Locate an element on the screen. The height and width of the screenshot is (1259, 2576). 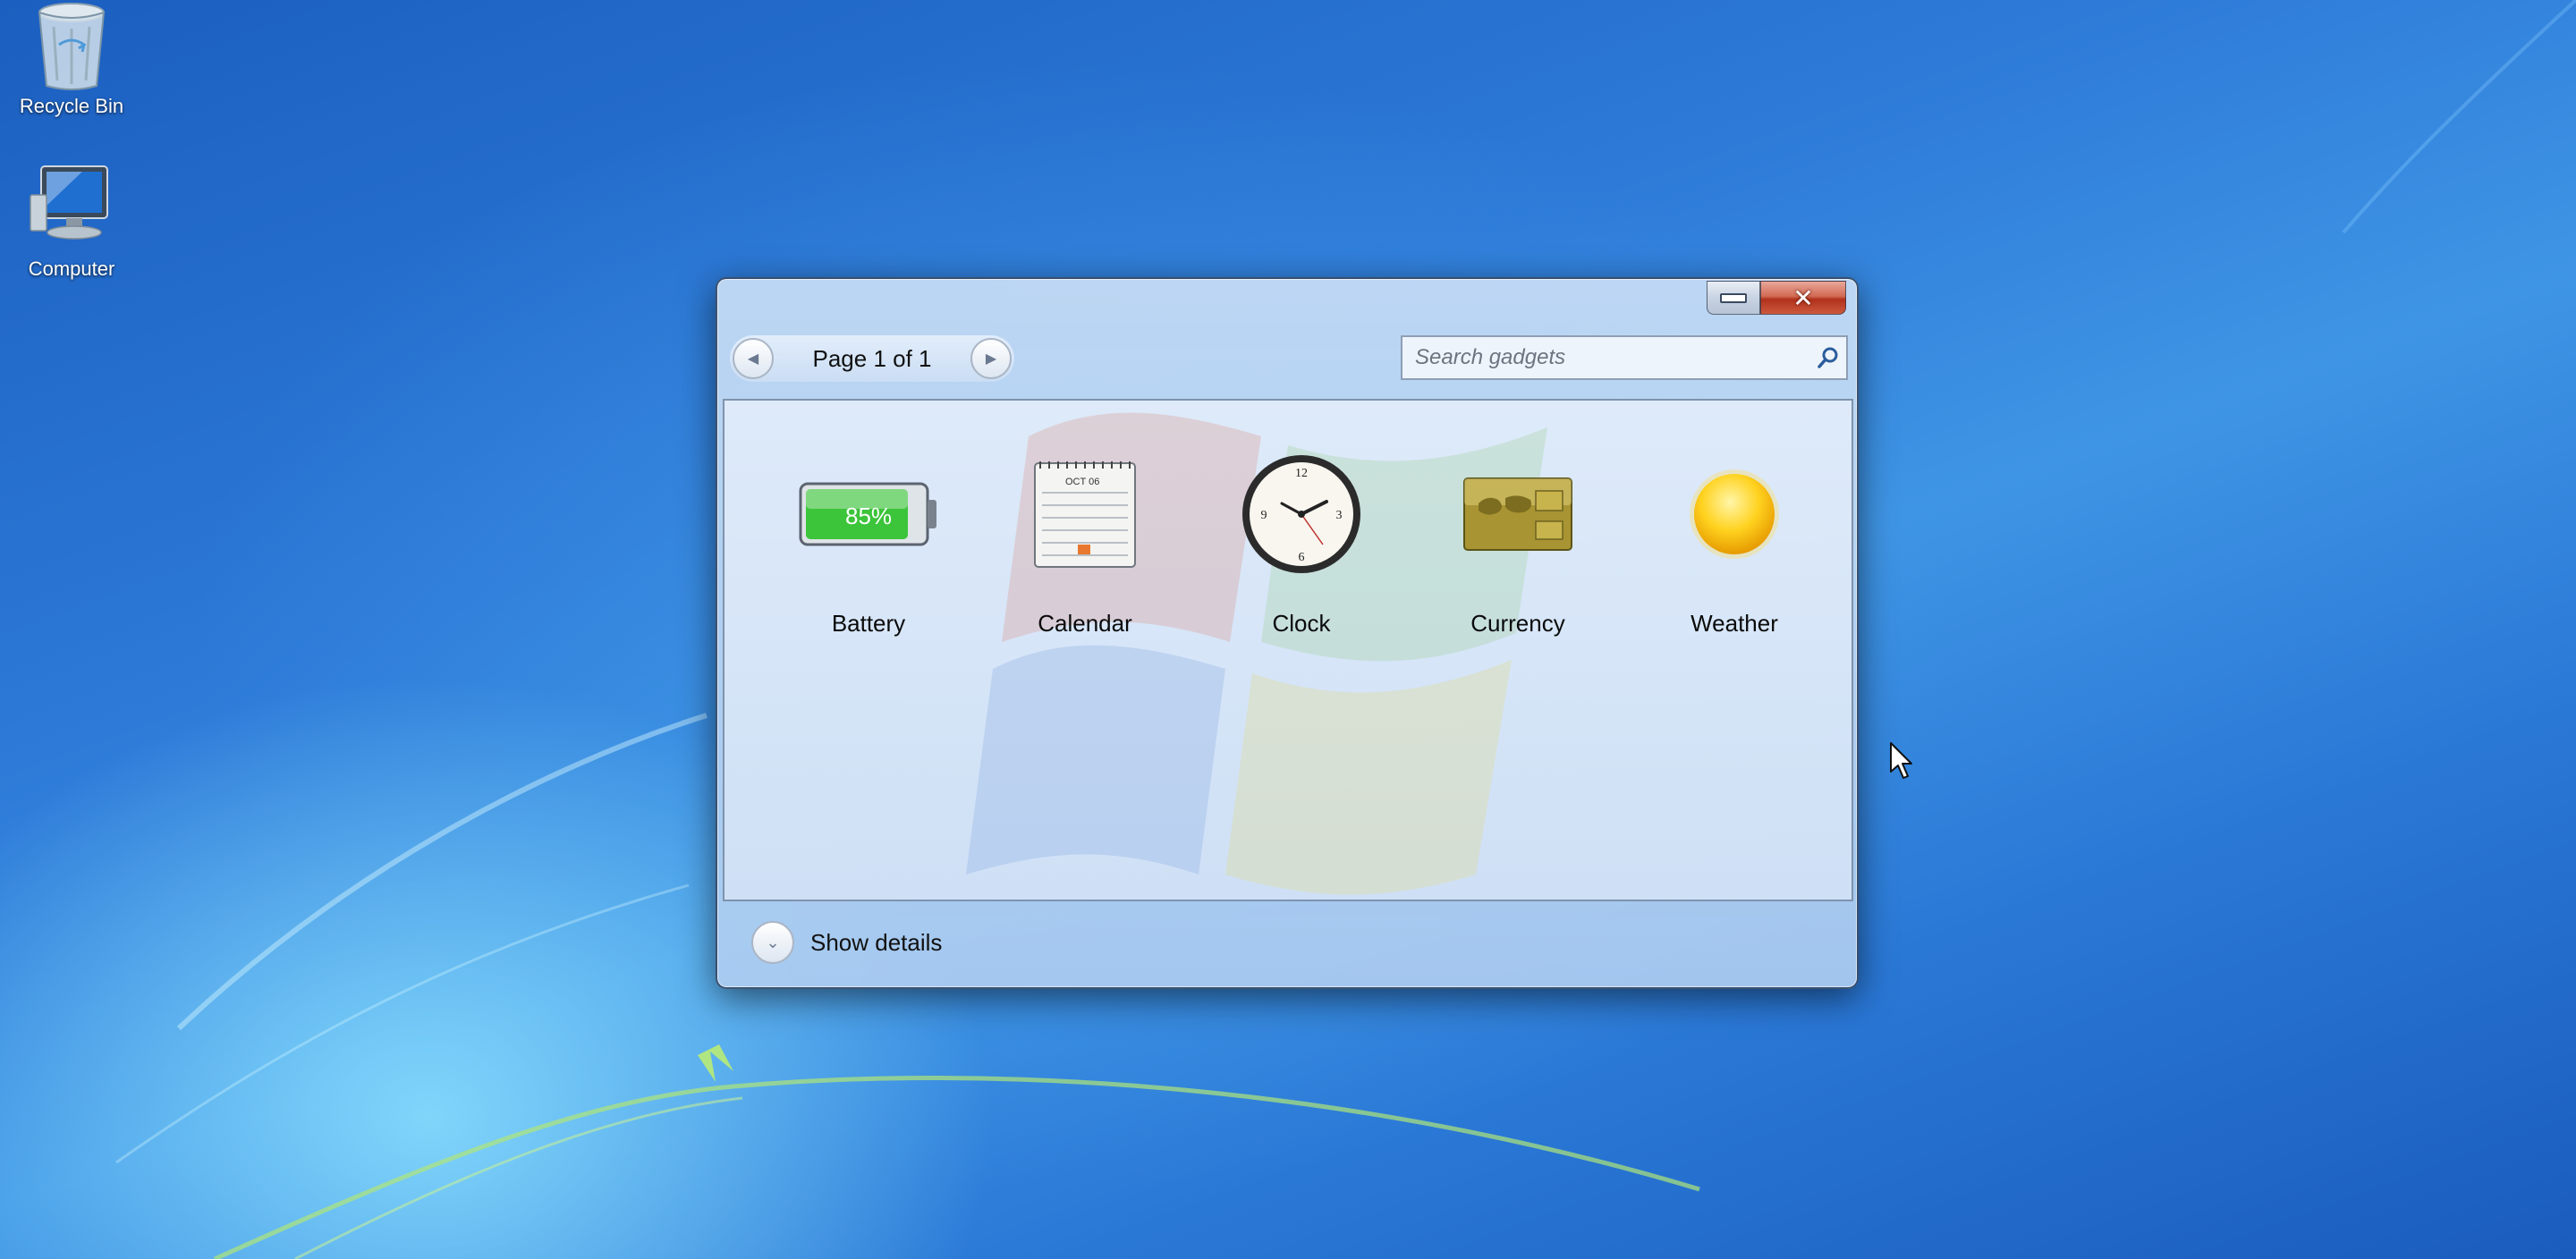
desktop-icon-label: Computer is located at coordinates (71, 269).